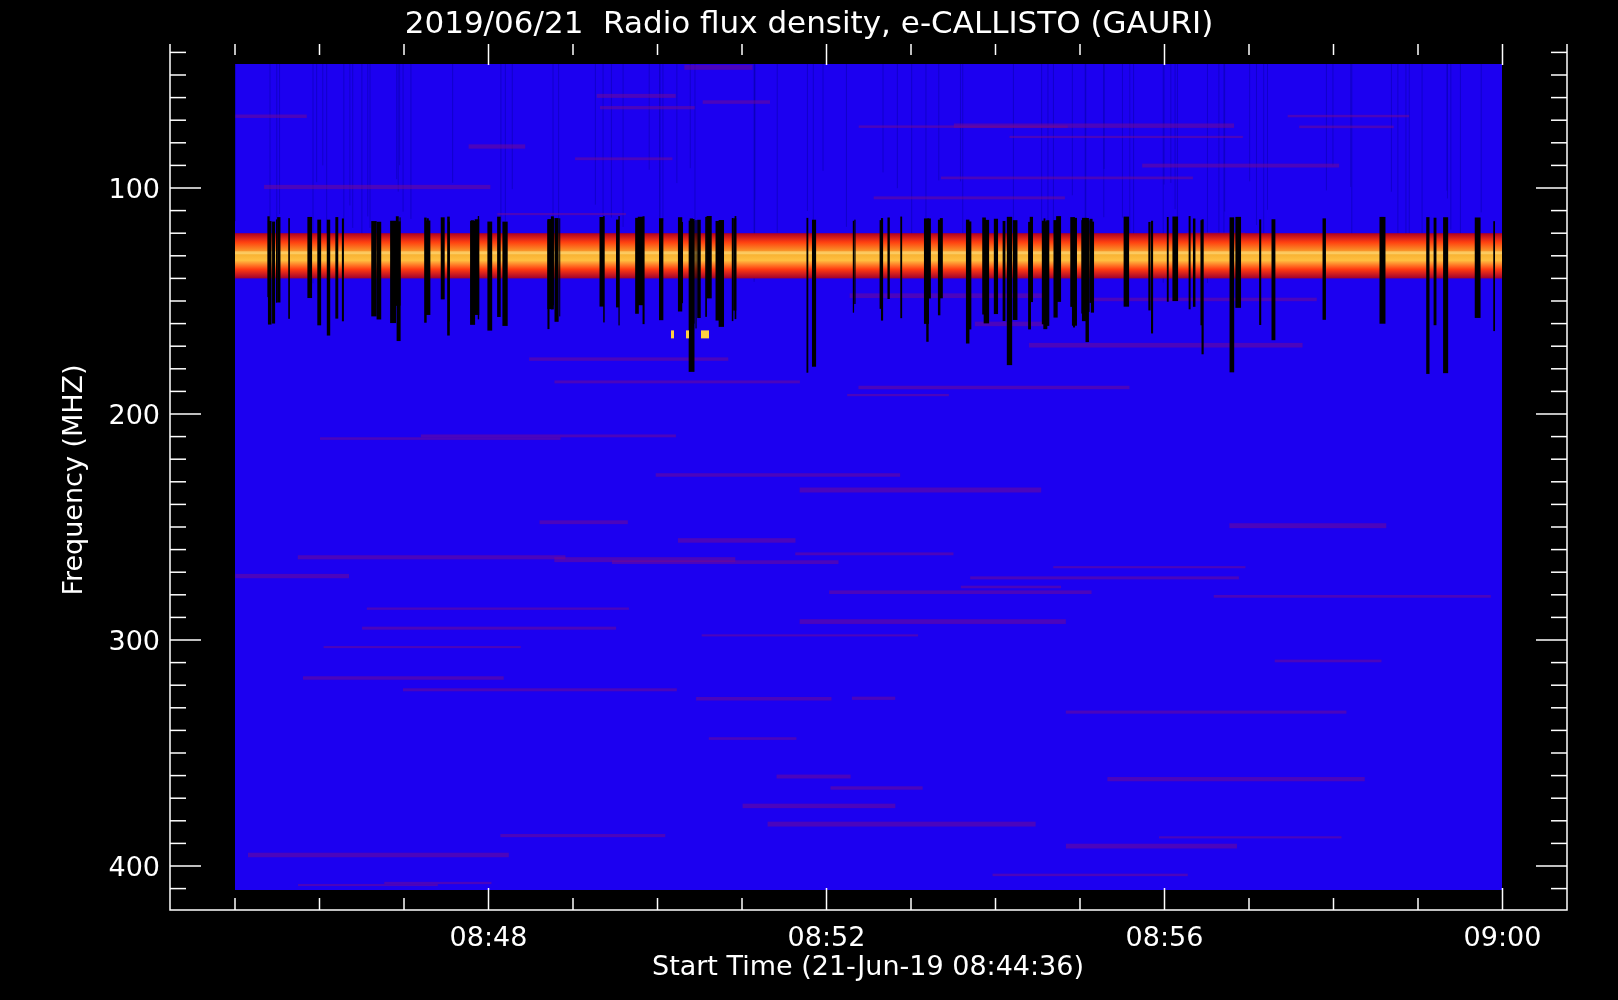 The height and width of the screenshot is (1000, 1618). What do you see at coordinates (1164, 936) in the screenshot?
I see `x-tick-label: 08:56` at bounding box center [1164, 936].